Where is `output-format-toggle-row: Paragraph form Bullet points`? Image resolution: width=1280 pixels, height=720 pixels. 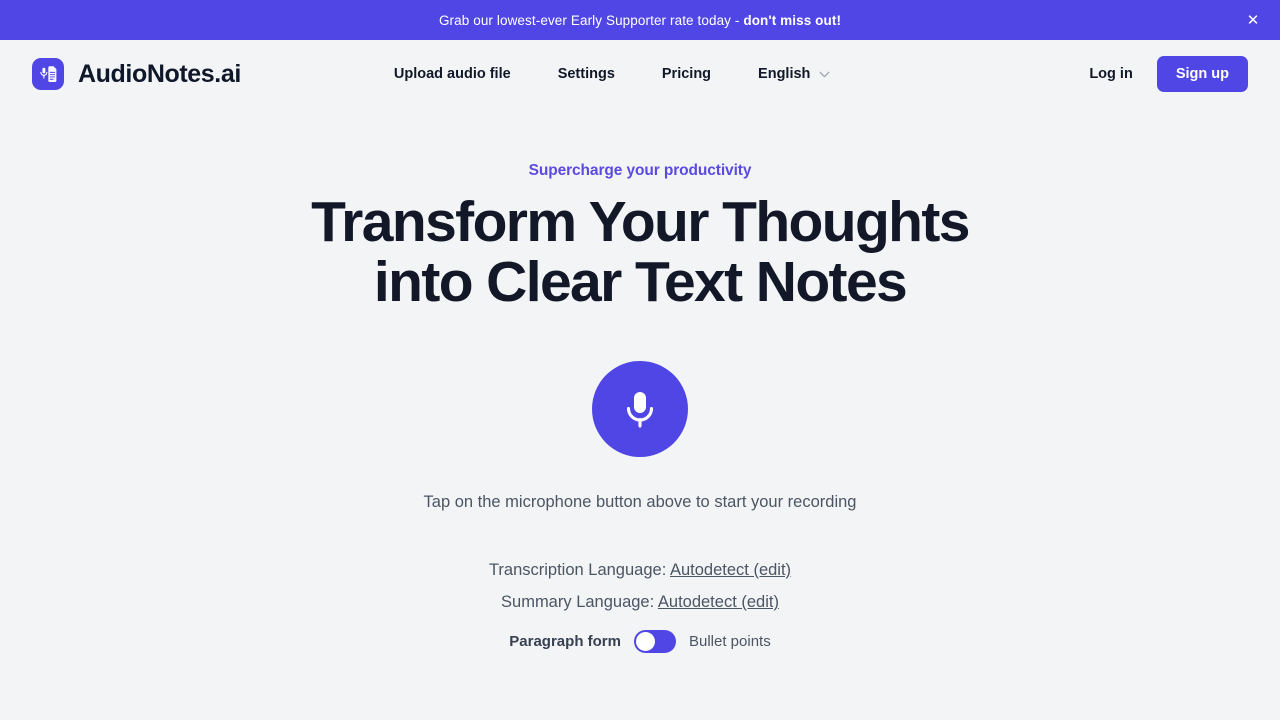
output-format-toggle-row: Paragraph form Bullet points is located at coordinates (640, 641).